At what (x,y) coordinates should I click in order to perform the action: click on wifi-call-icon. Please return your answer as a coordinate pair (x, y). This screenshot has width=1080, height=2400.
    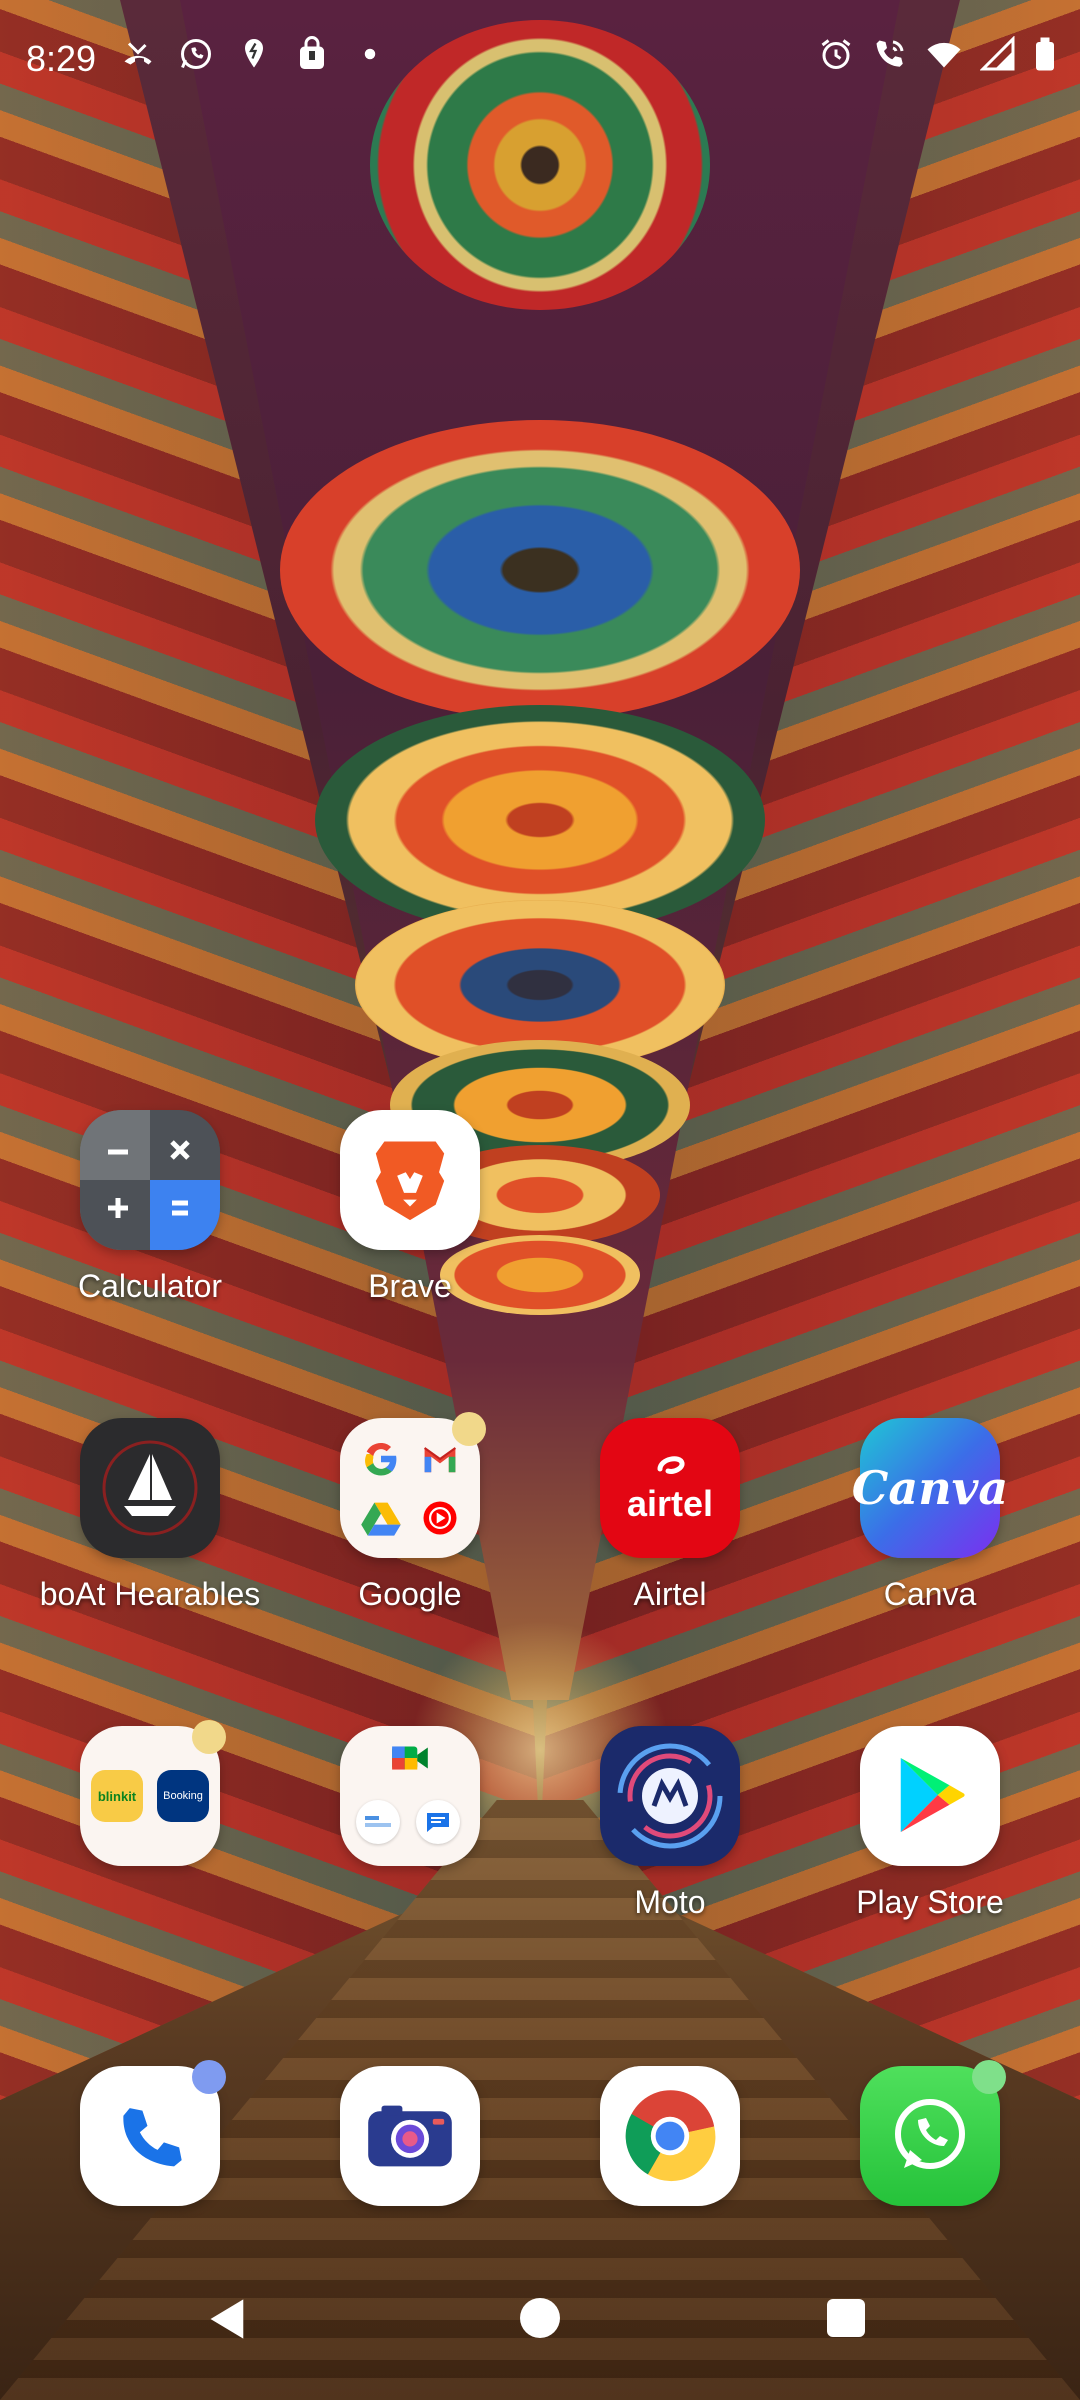
    Looking at the image, I should click on (890, 54).